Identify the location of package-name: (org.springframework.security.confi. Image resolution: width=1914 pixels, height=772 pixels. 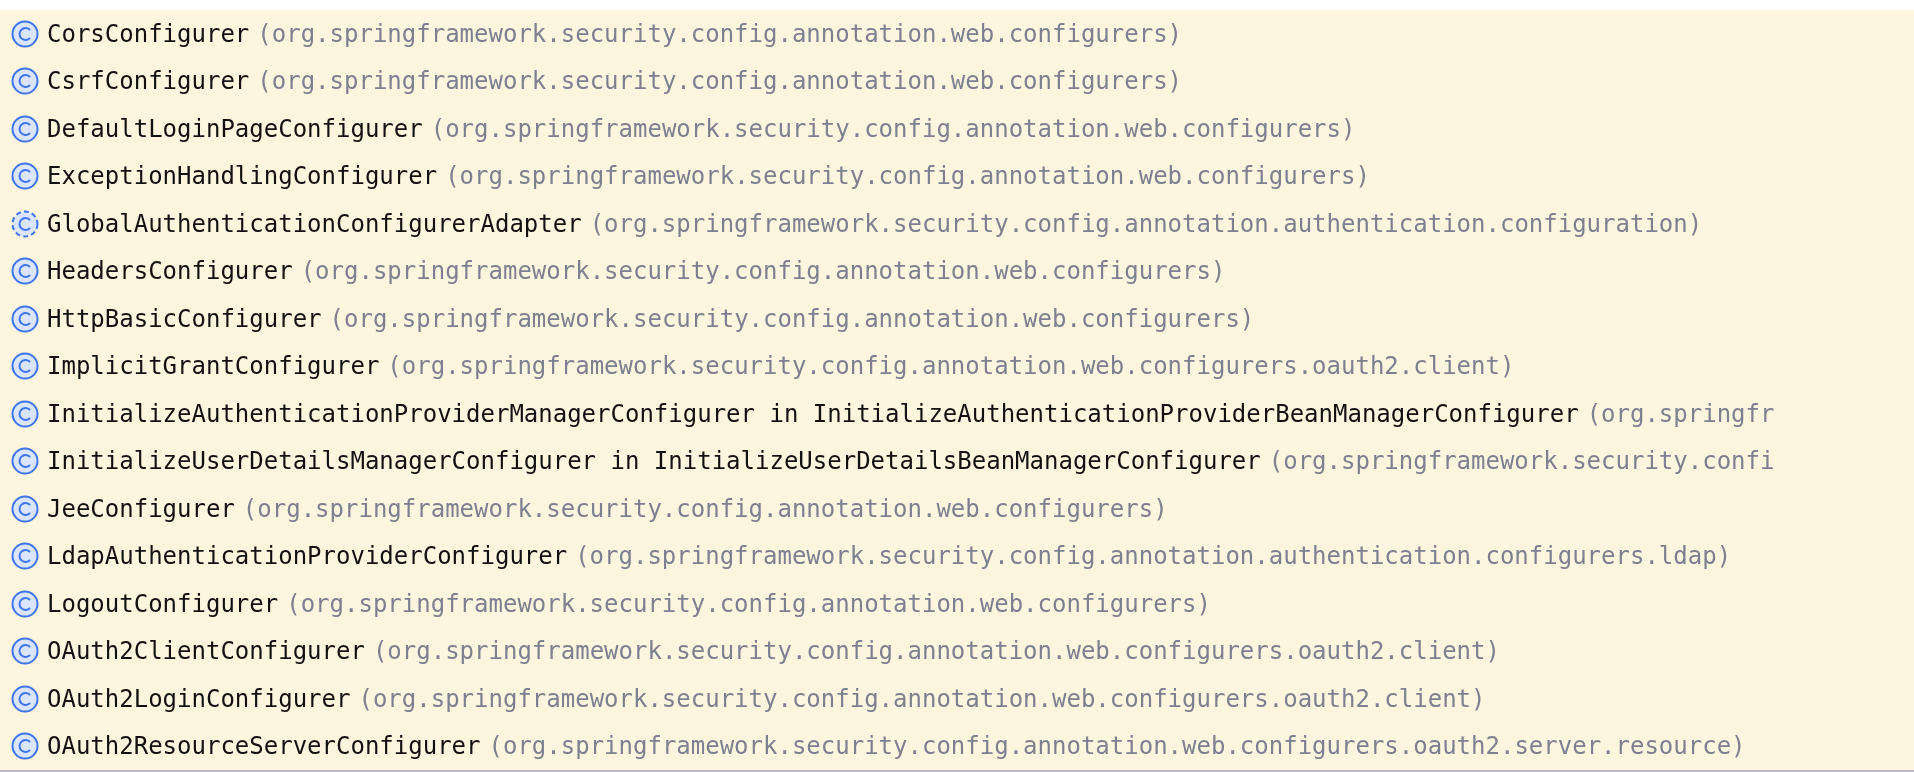
(1521, 461).